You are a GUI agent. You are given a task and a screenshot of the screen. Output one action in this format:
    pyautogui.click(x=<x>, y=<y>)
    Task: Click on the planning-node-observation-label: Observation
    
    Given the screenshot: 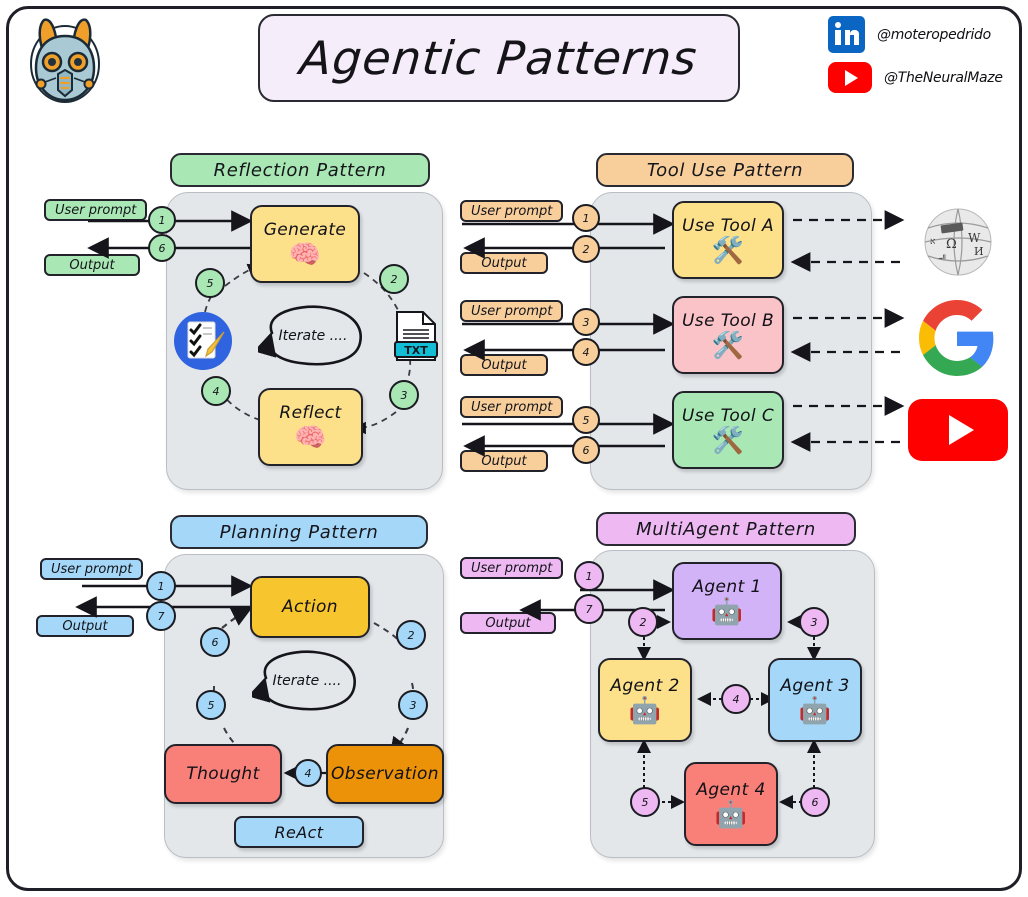 What is the action you would take?
    pyautogui.click(x=385, y=774)
    